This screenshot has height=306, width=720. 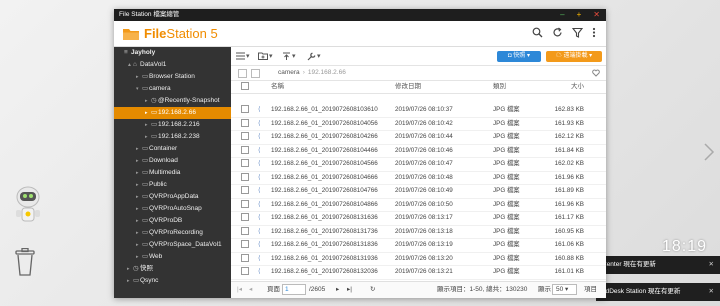 What do you see at coordinates (579, 15) in the screenshot?
I see `maximize-button: +` at bounding box center [579, 15].